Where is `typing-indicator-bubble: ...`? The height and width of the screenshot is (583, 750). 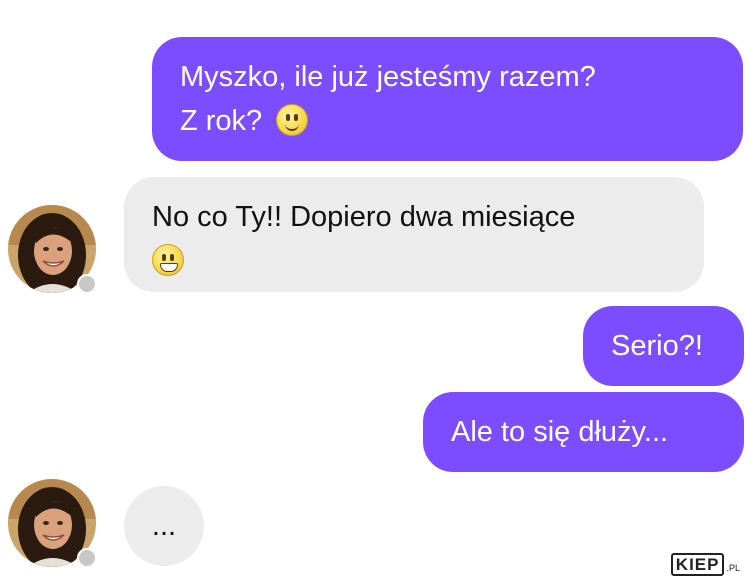
typing-indicator-bubble: ... is located at coordinates (164, 526).